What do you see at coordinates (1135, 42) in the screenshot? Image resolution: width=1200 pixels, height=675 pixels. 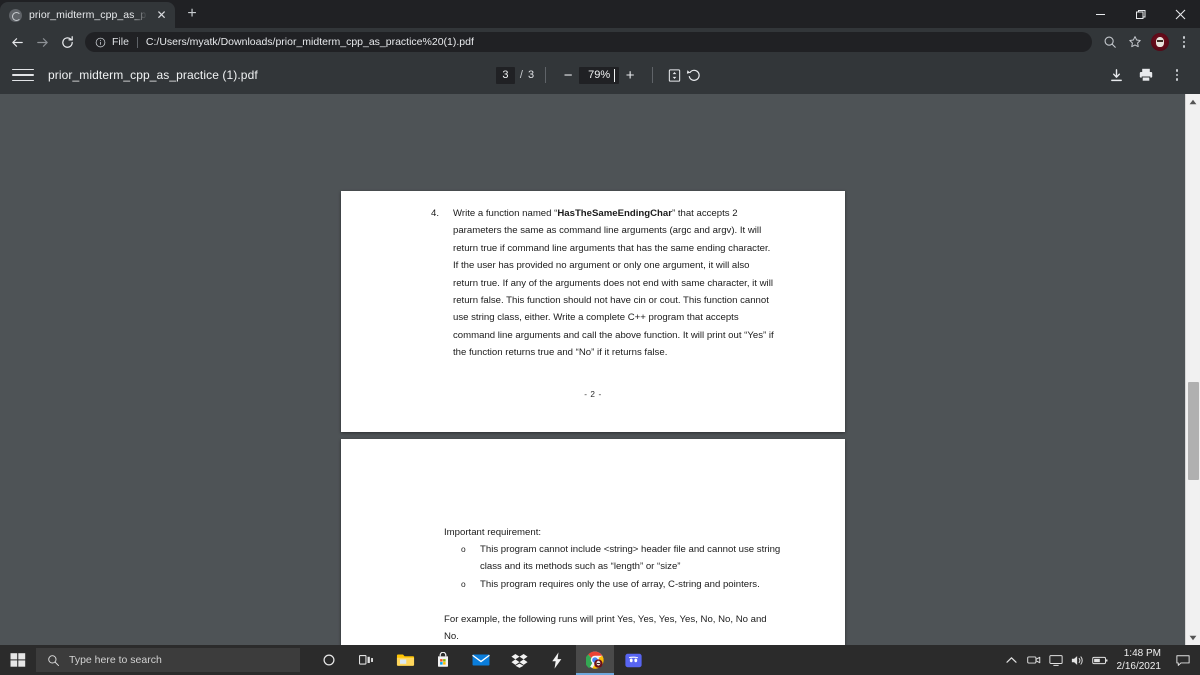 I see `star-icon` at bounding box center [1135, 42].